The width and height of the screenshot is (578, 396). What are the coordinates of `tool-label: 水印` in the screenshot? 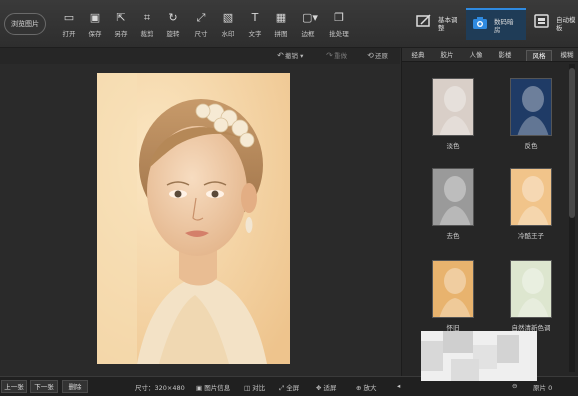 It's located at (228, 34).